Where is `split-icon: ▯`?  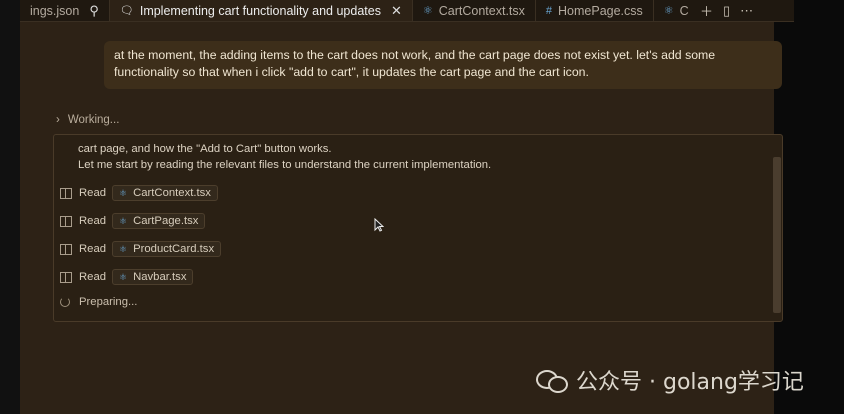 split-icon: ▯ is located at coordinates (726, 11).